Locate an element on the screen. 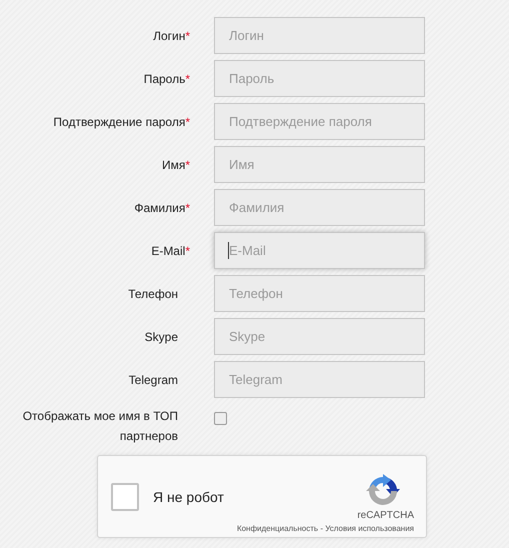 The width and height of the screenshot is (509, 548). input-field: Телефон is located at coordinates (319, 293).